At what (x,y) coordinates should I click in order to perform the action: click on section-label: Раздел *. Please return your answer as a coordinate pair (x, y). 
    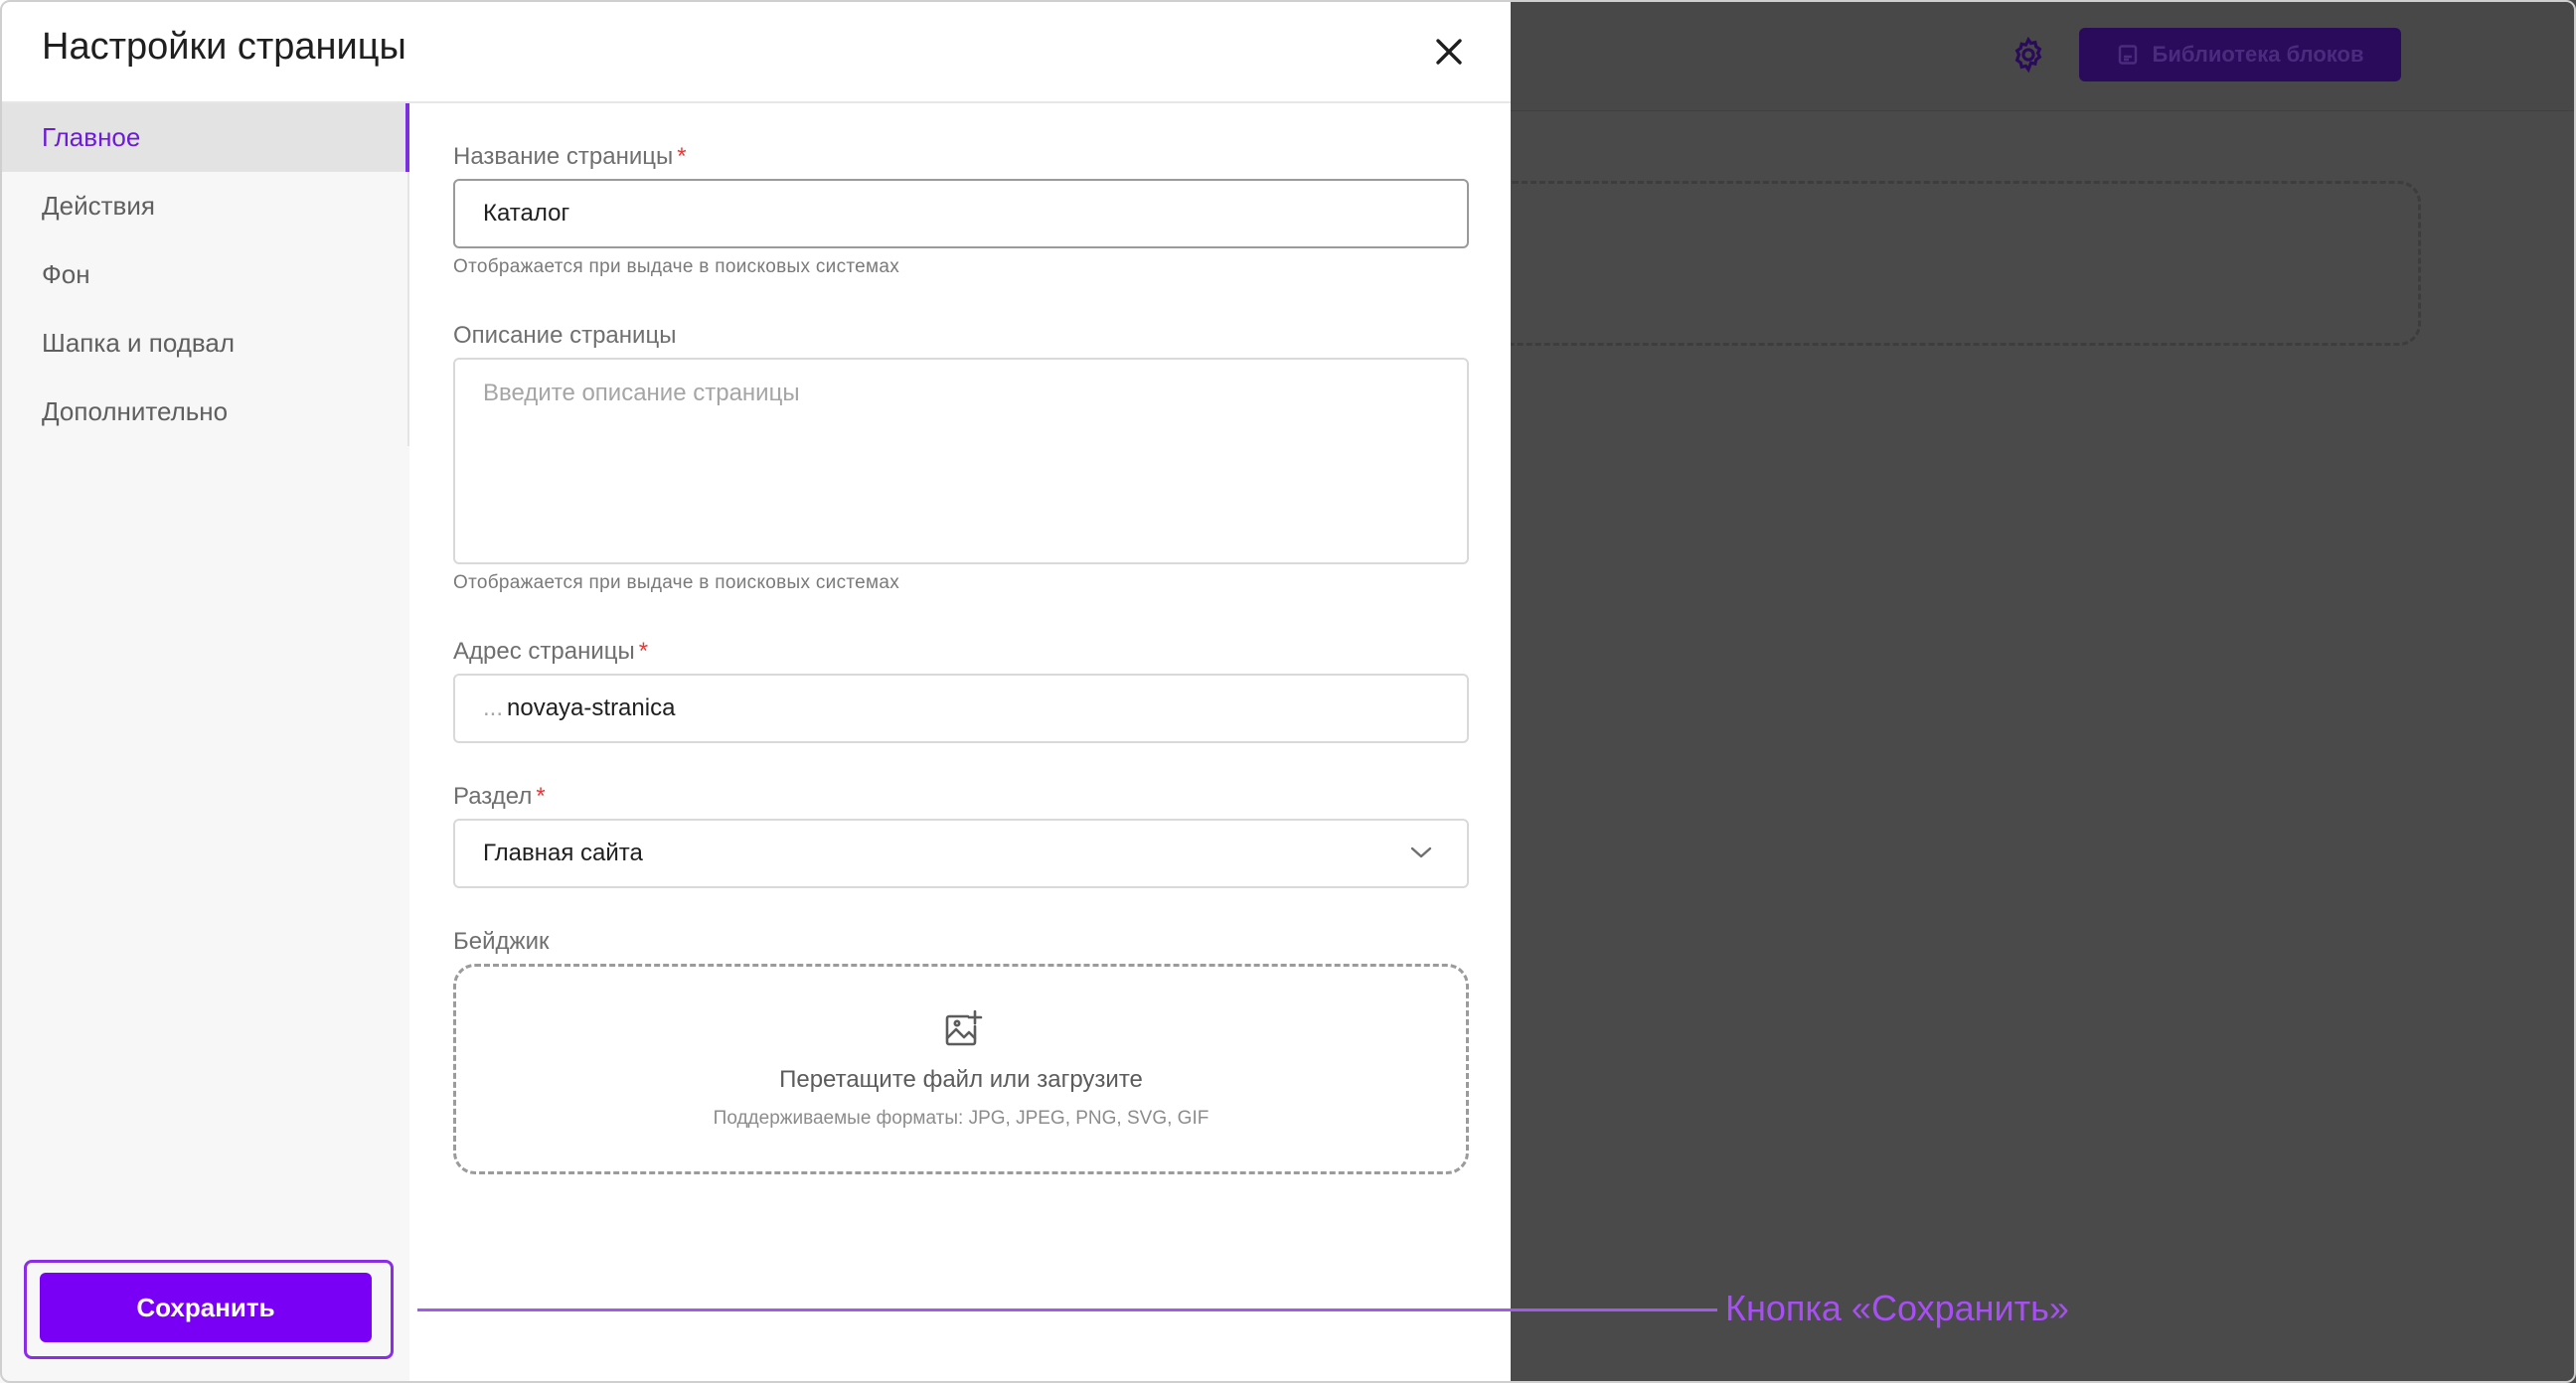
    Looking at the image, I should click on (499, 797).